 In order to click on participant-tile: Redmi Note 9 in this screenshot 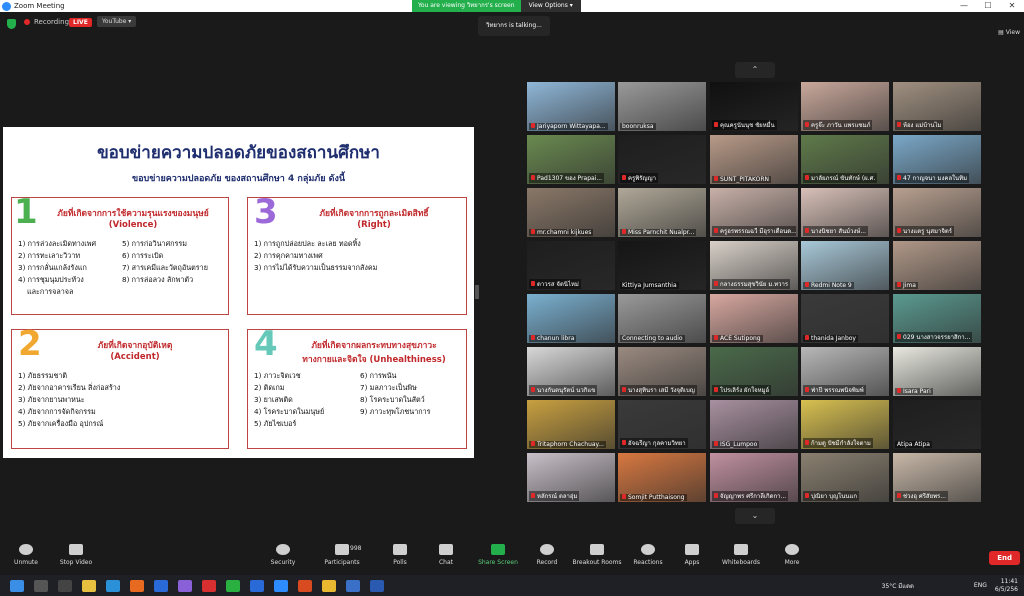, I will do `click(845, 265)`.